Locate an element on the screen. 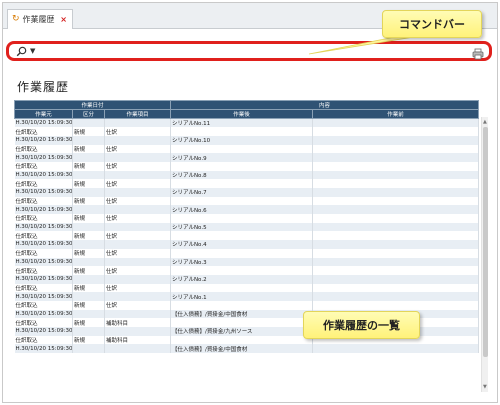 This screenshot has width=500, height=405. vertical-scrollbar: ▲ ▼ is located at coordinates (484, 254).